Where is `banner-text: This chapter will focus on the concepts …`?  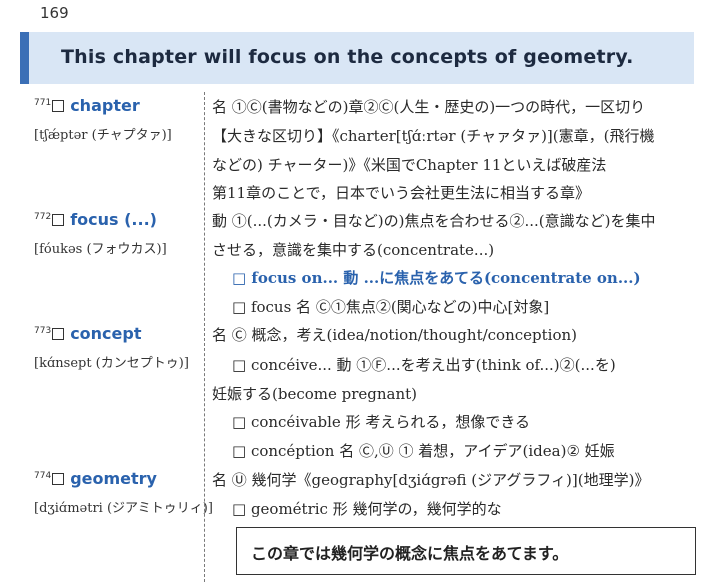
banner-text: This chapter will focus on the concepts … is located at coordinates (347, 57).